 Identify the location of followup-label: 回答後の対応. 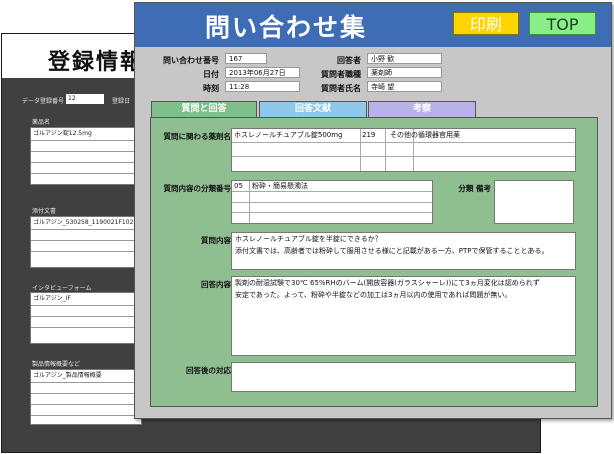
(208, 370).